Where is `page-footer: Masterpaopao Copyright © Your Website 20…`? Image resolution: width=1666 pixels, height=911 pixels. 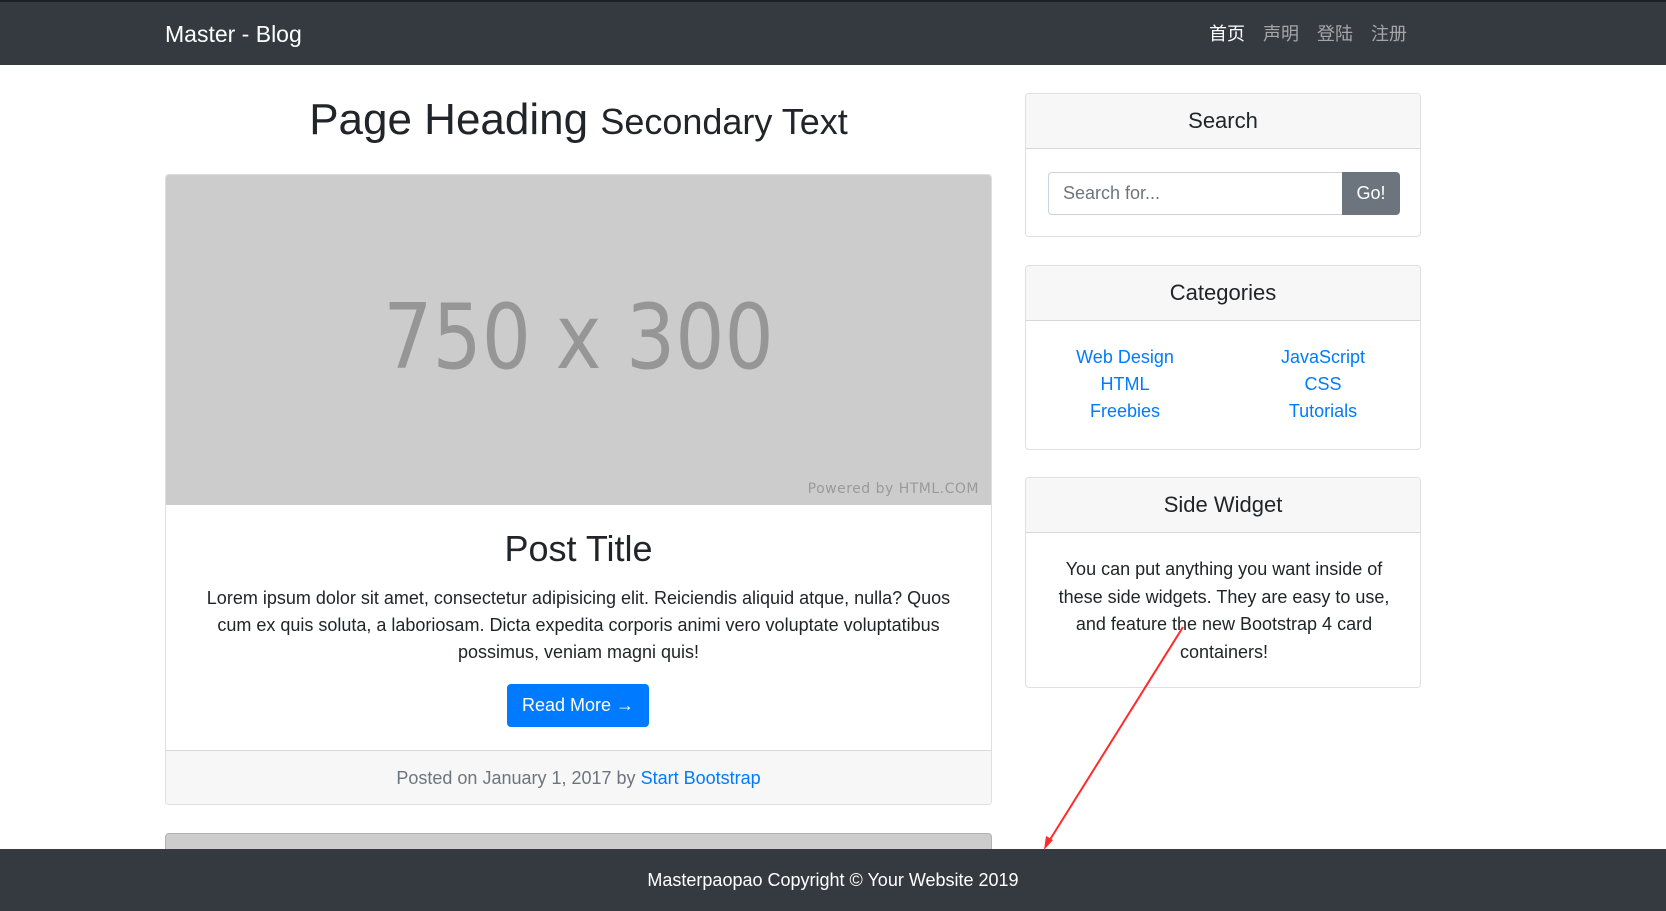
page-footer: Masterpaopao Copyright © Your Website 20… is located at coordinates (833, 880).